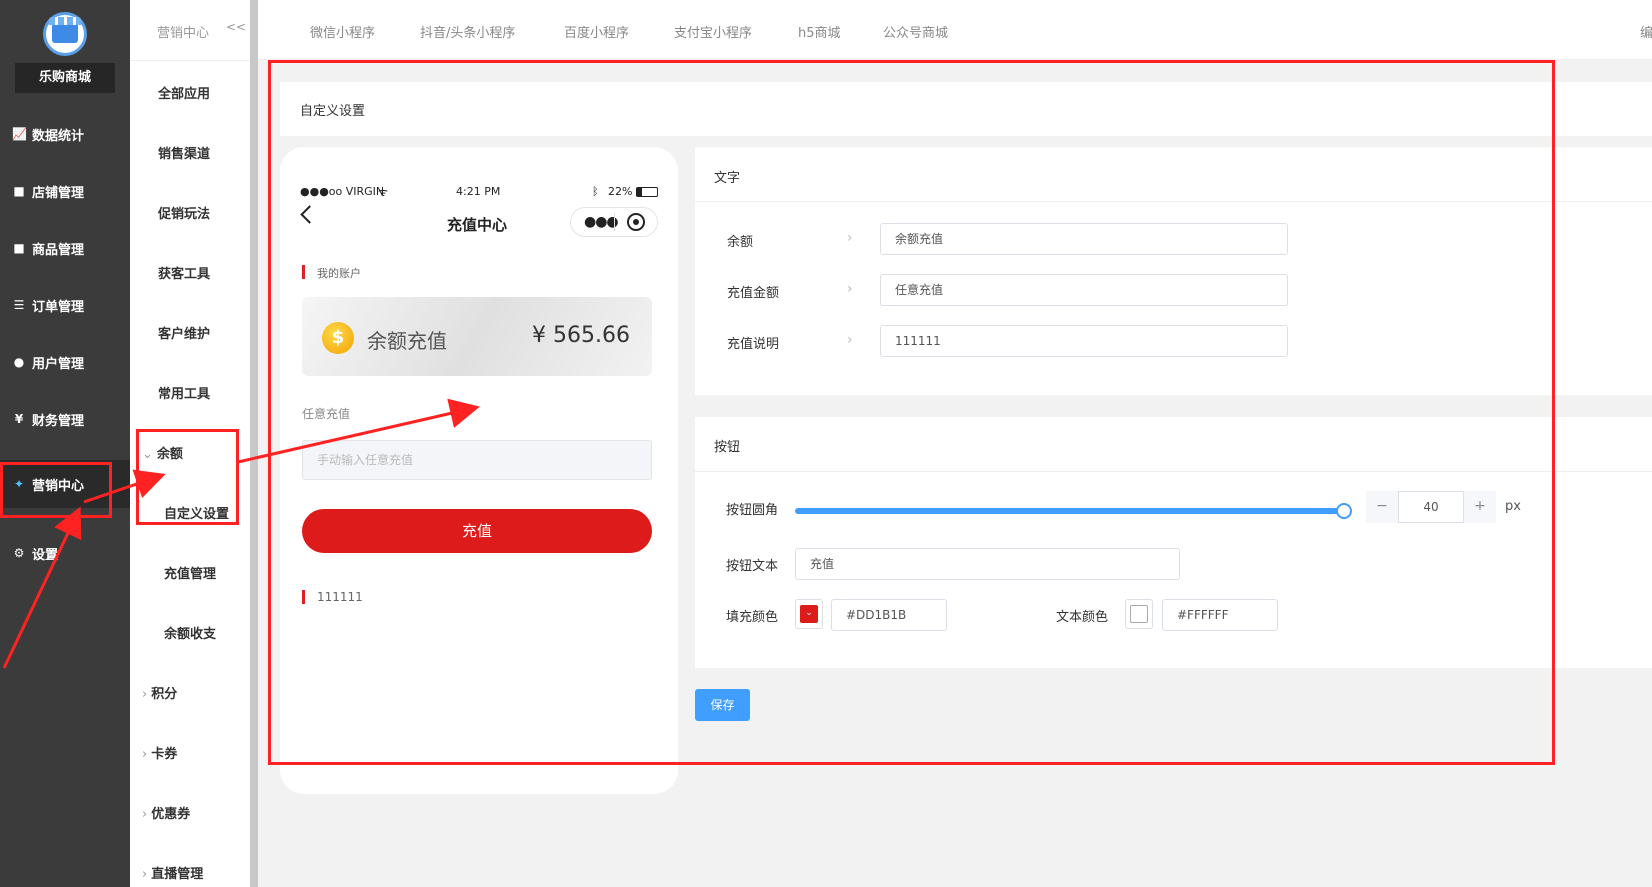  I want to click on arrow-to-preview, so click(358, 431).